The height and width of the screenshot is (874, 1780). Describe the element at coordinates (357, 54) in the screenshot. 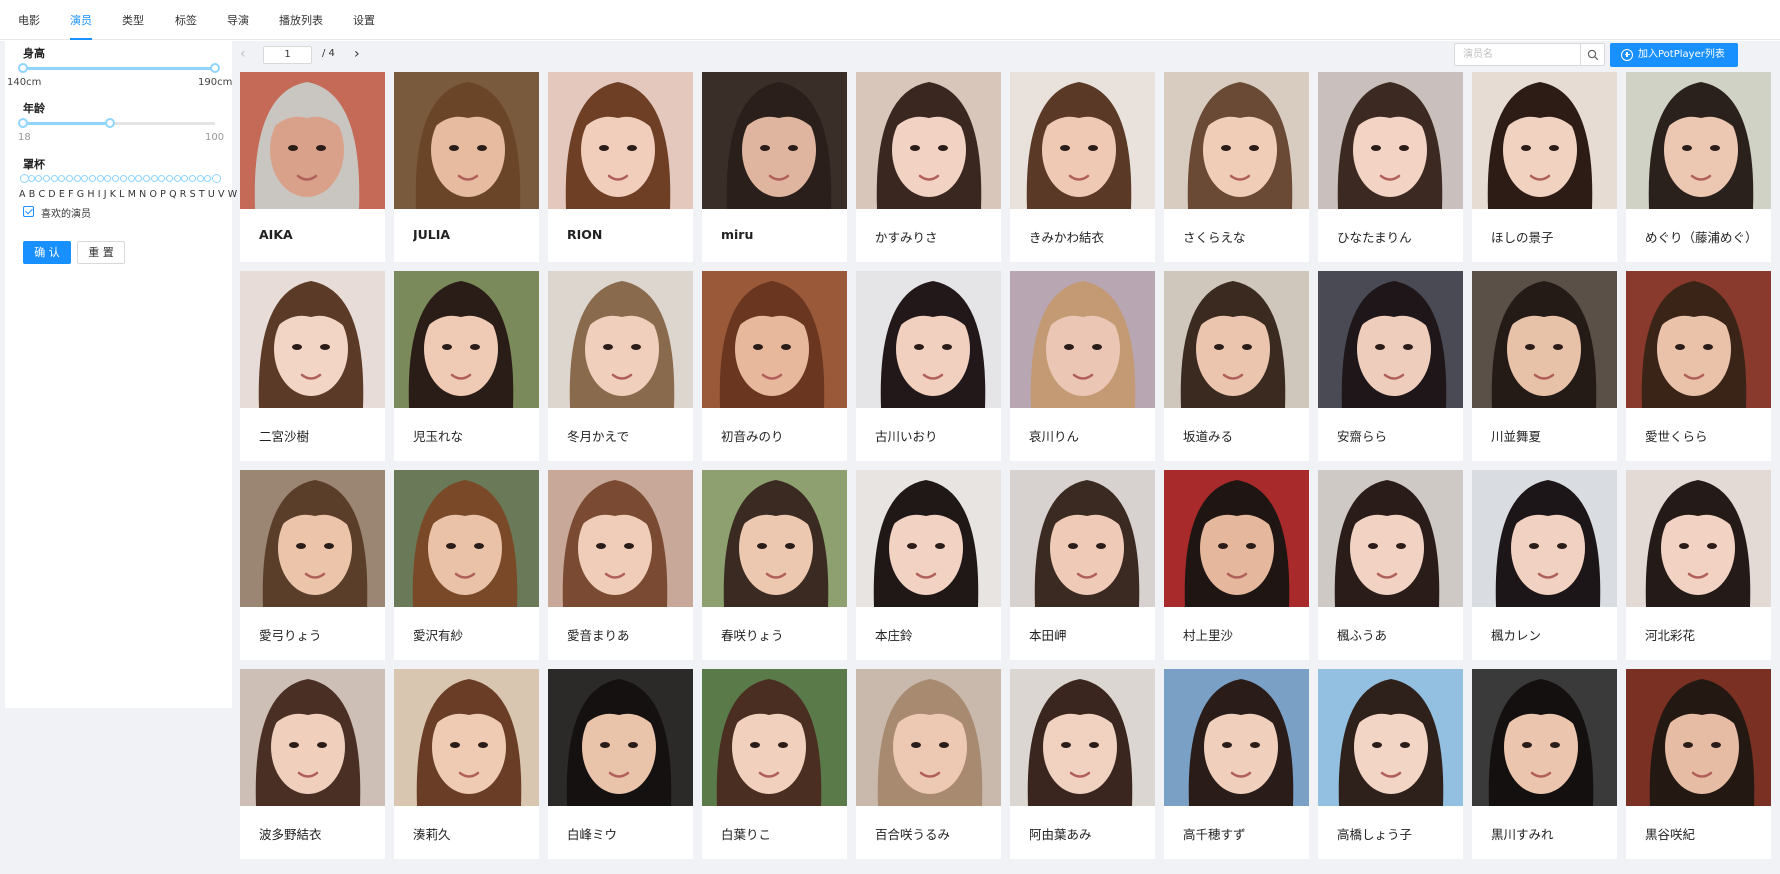

I see `next-page-icon: ›` at that location.